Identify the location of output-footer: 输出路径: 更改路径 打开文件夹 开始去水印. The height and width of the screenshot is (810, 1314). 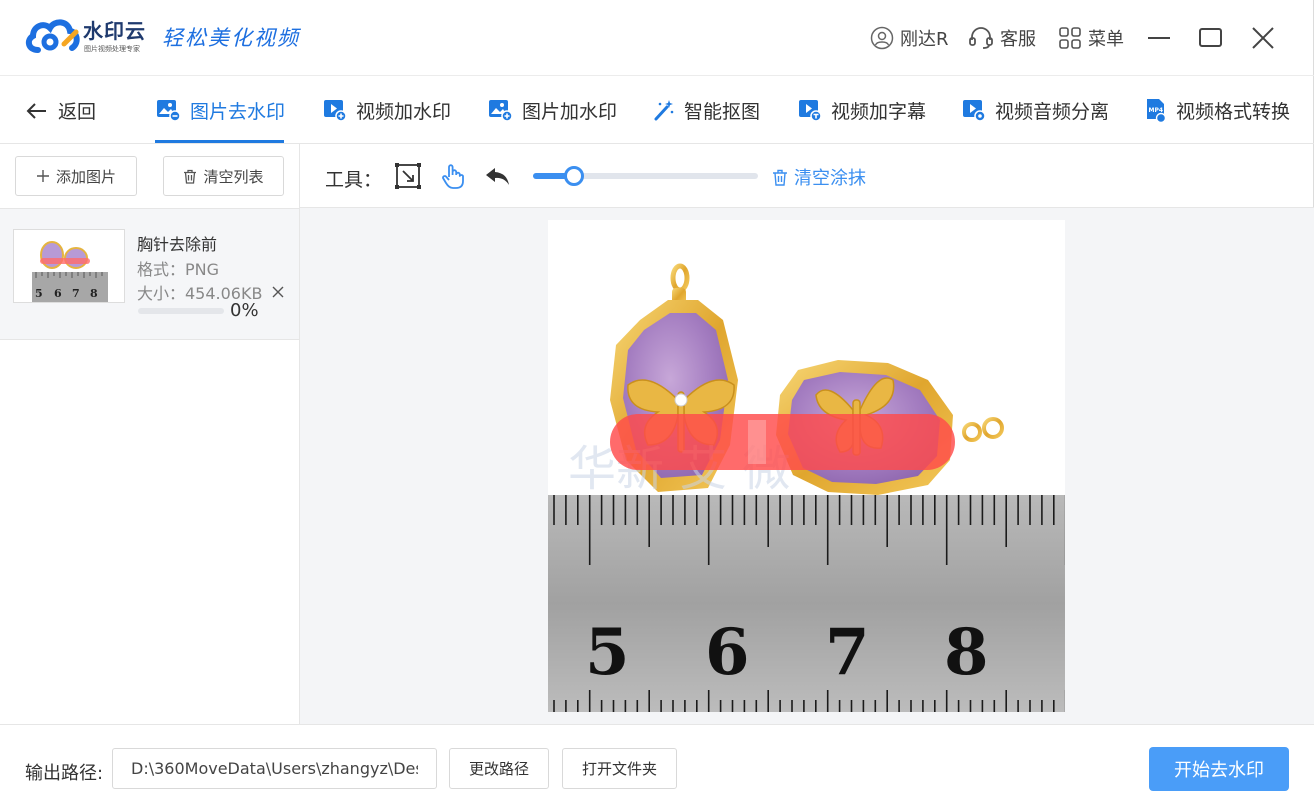
(657, 767).